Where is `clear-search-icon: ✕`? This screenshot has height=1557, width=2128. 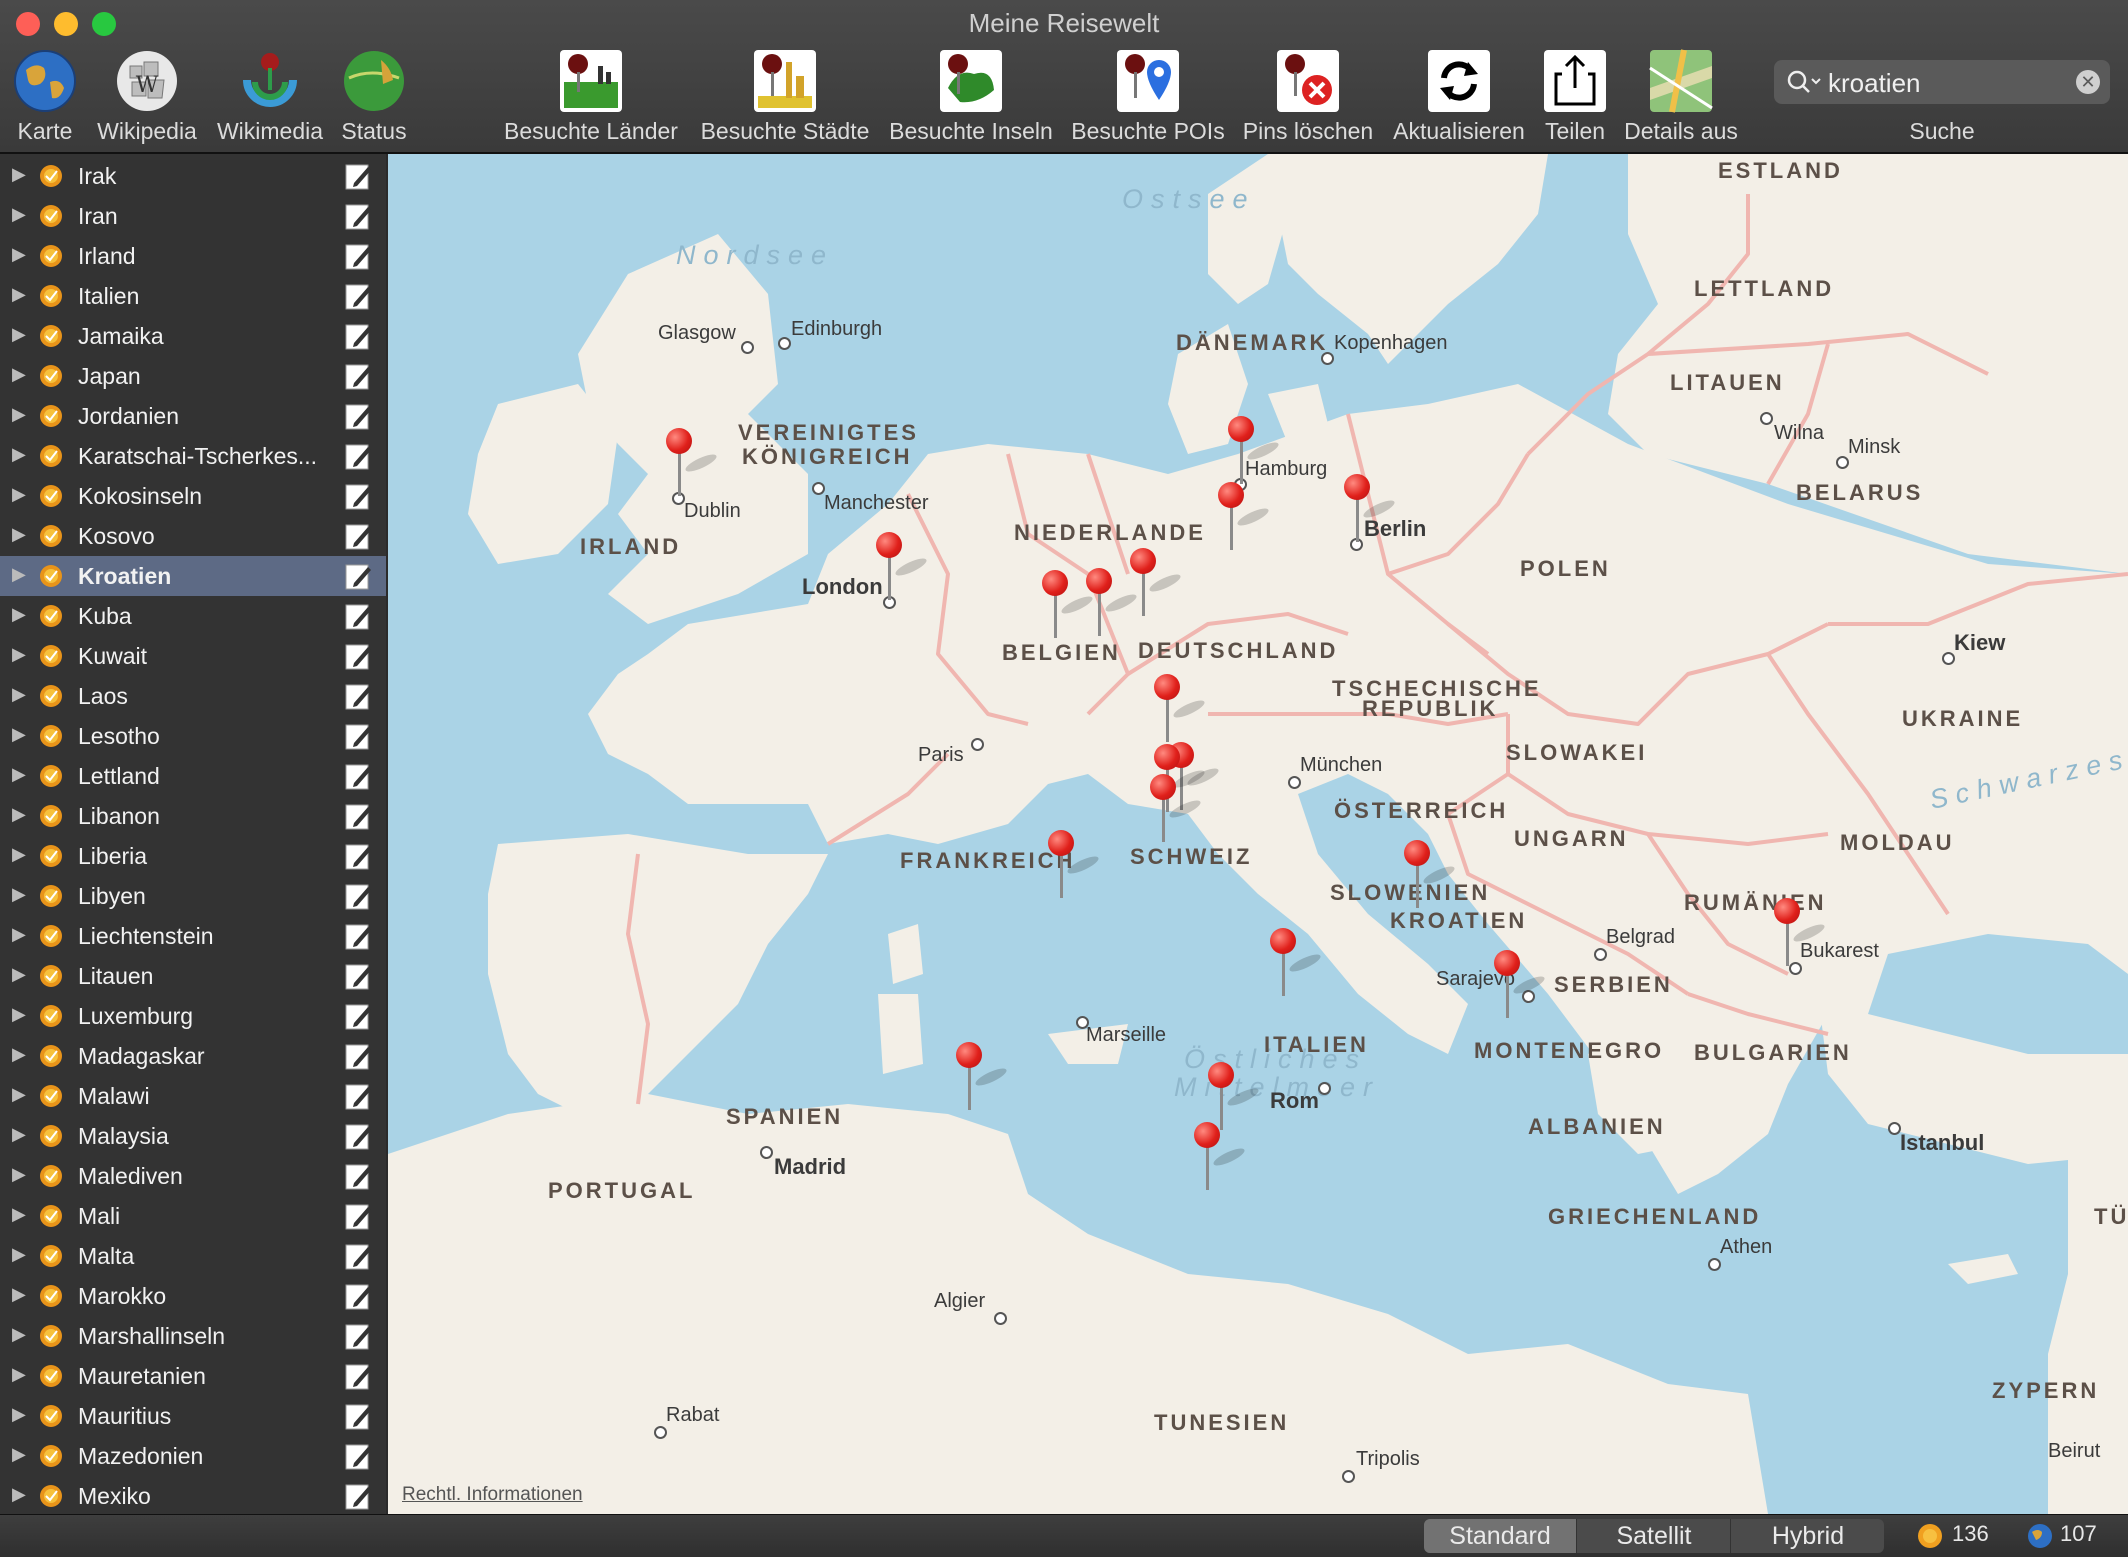 clear-search-icon: ✕ is located at coordinates (2088, 82).